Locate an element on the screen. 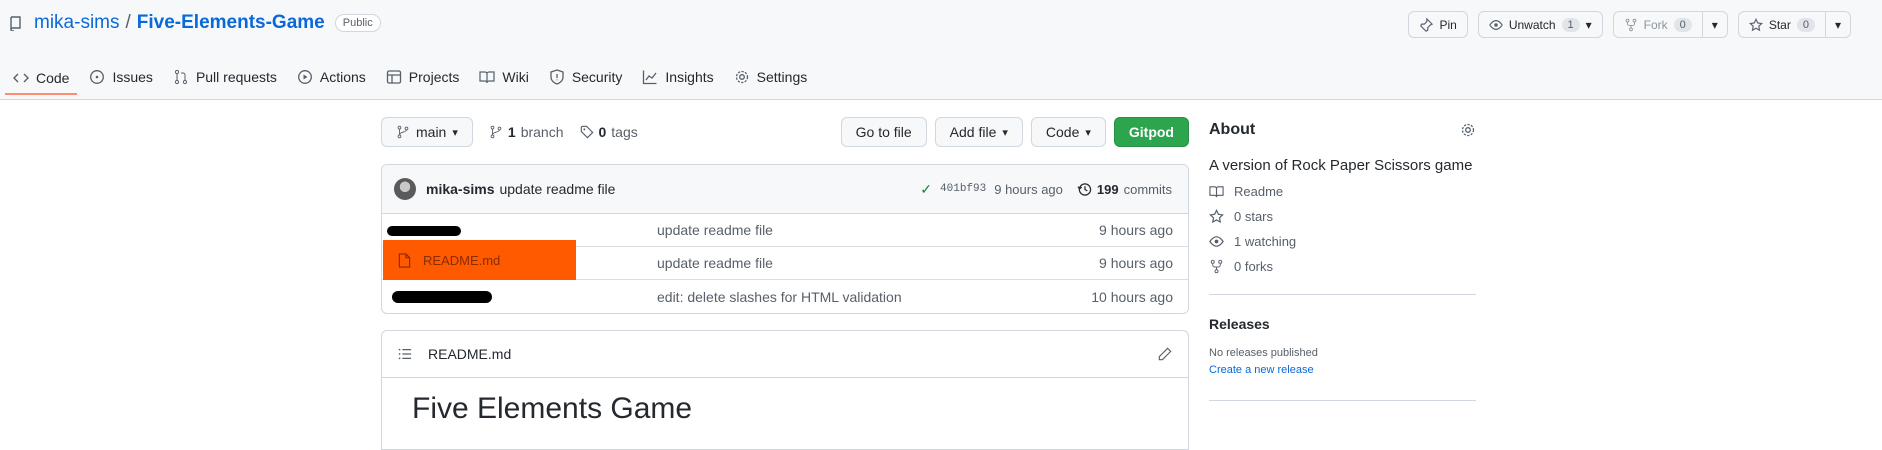 This screenshot has width=1882, height=450. gear-icon is located at coordinates (1468, 130).